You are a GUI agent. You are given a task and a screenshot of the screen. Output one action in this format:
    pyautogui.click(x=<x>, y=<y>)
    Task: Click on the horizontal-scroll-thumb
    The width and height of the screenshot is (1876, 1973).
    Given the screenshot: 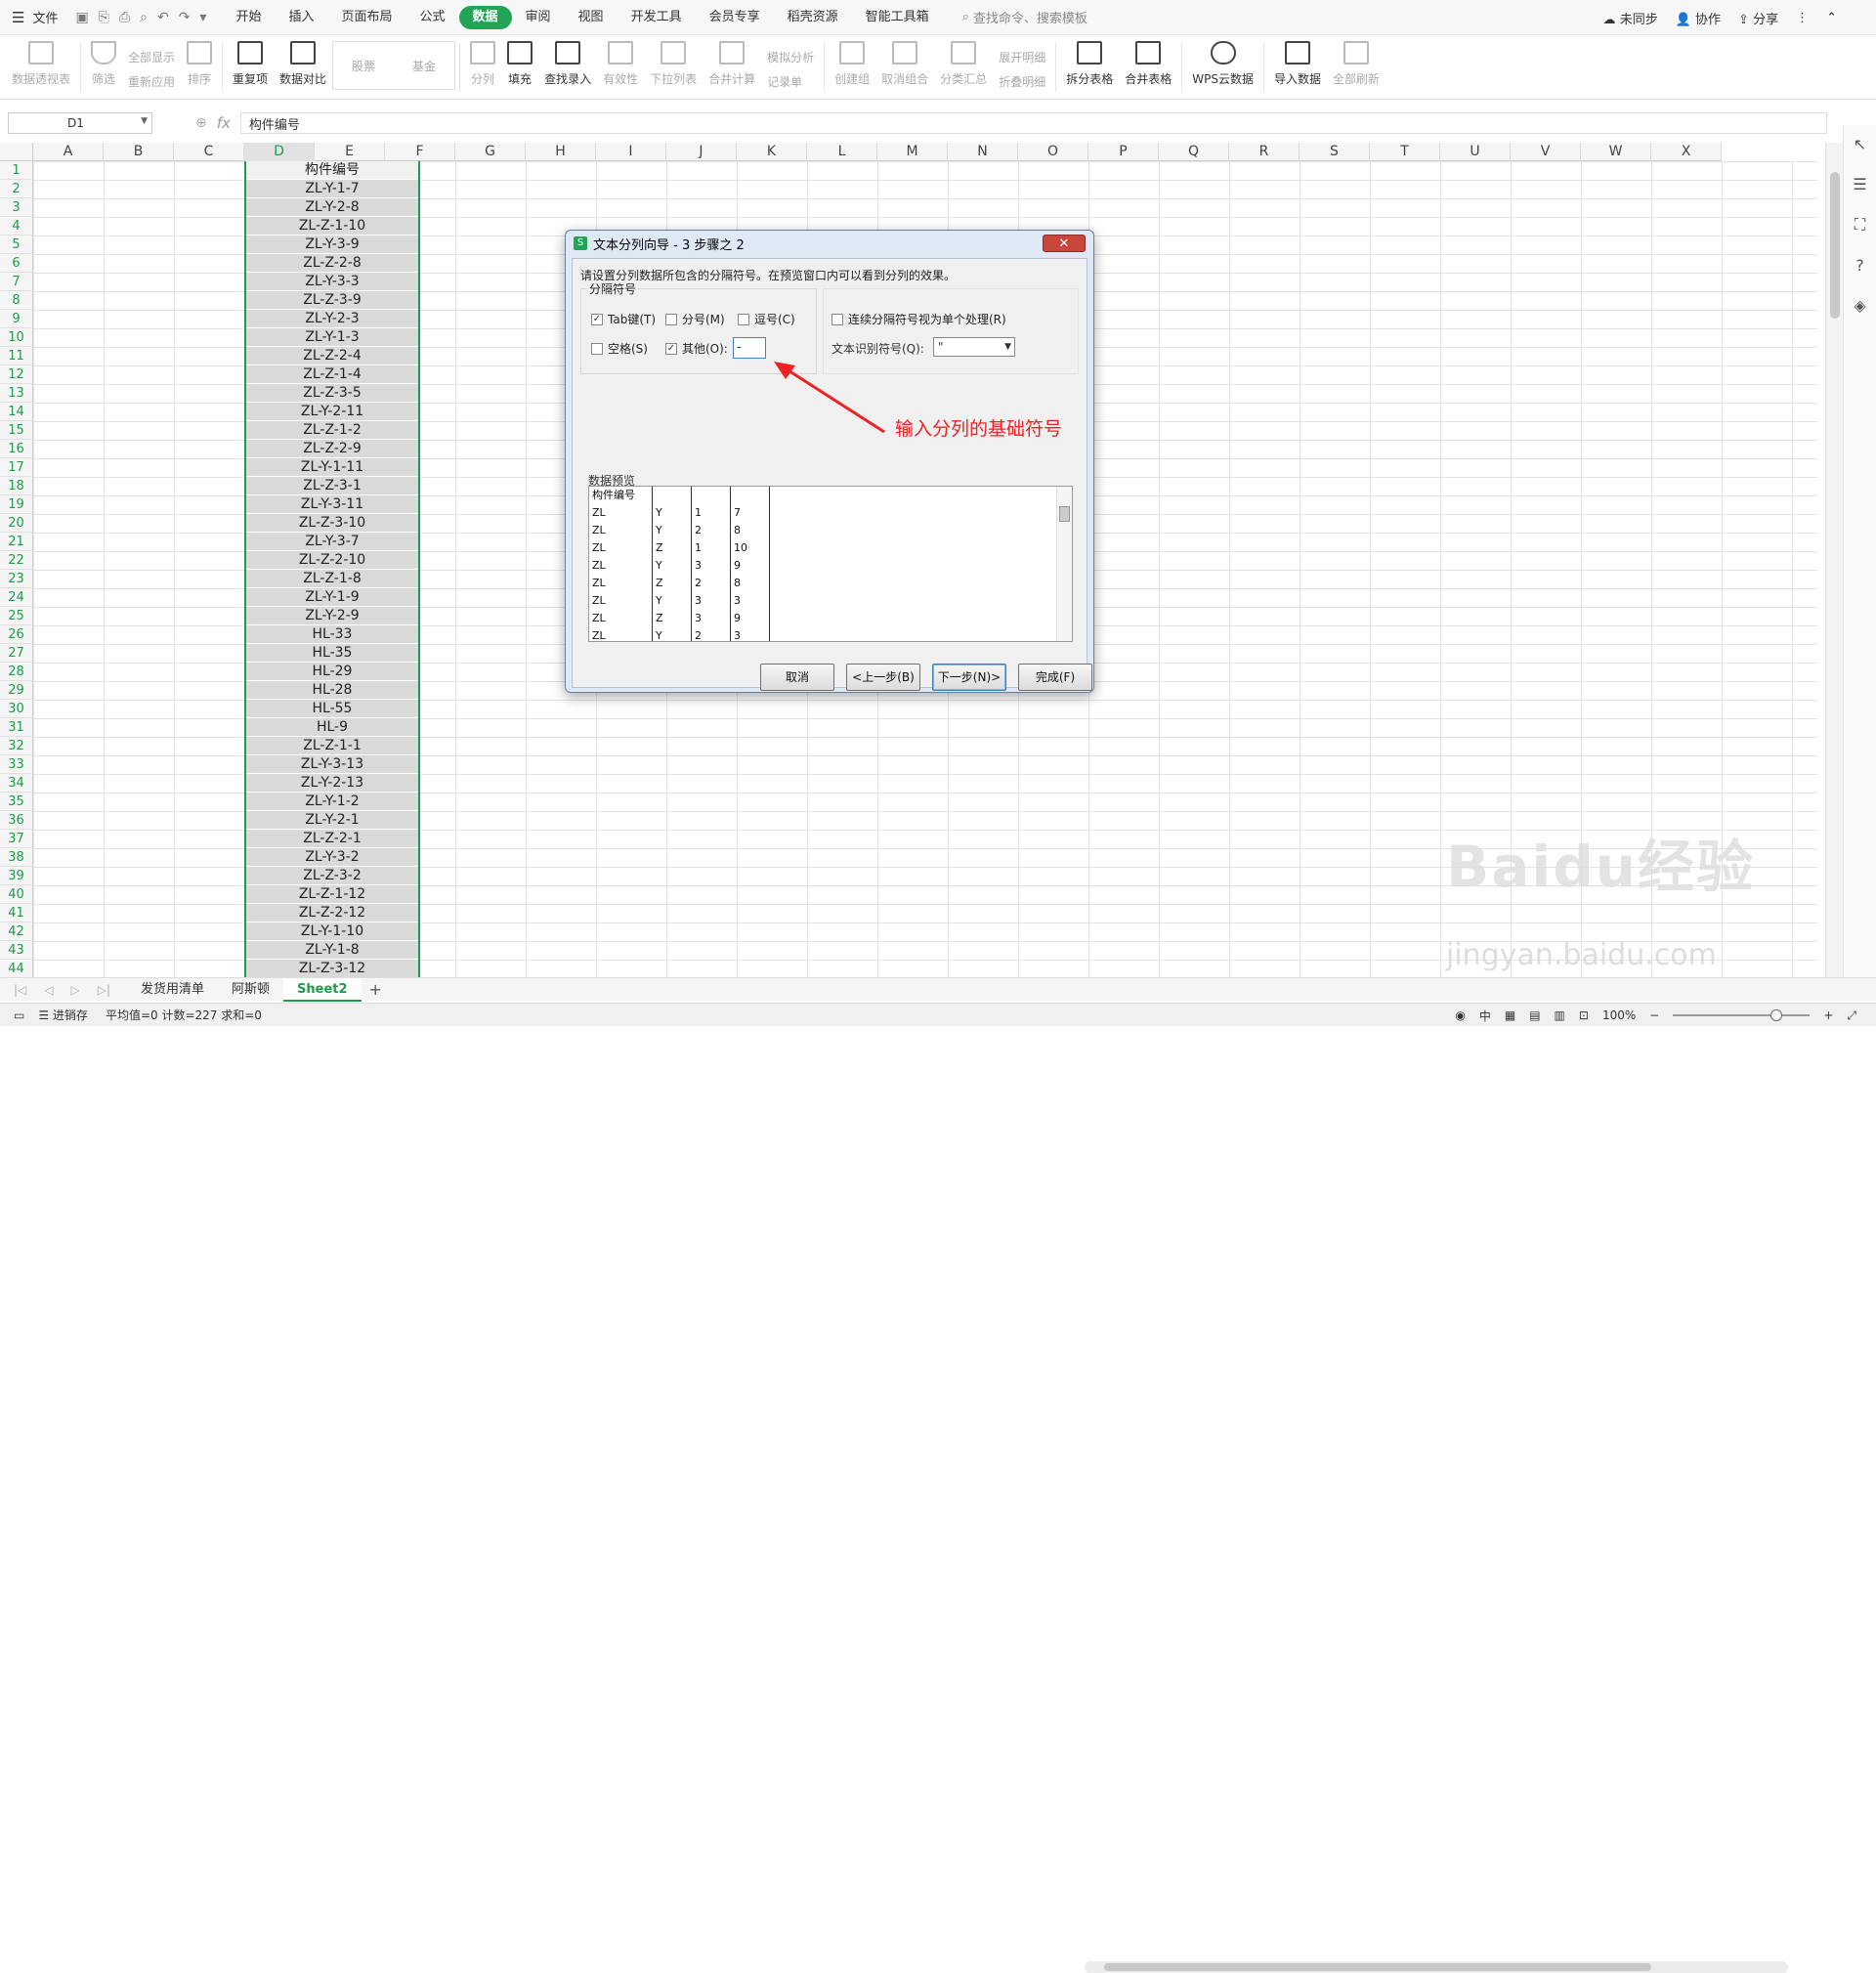 What is the action you would take?
    pyautogui.click(x=1377, y=1967)
    